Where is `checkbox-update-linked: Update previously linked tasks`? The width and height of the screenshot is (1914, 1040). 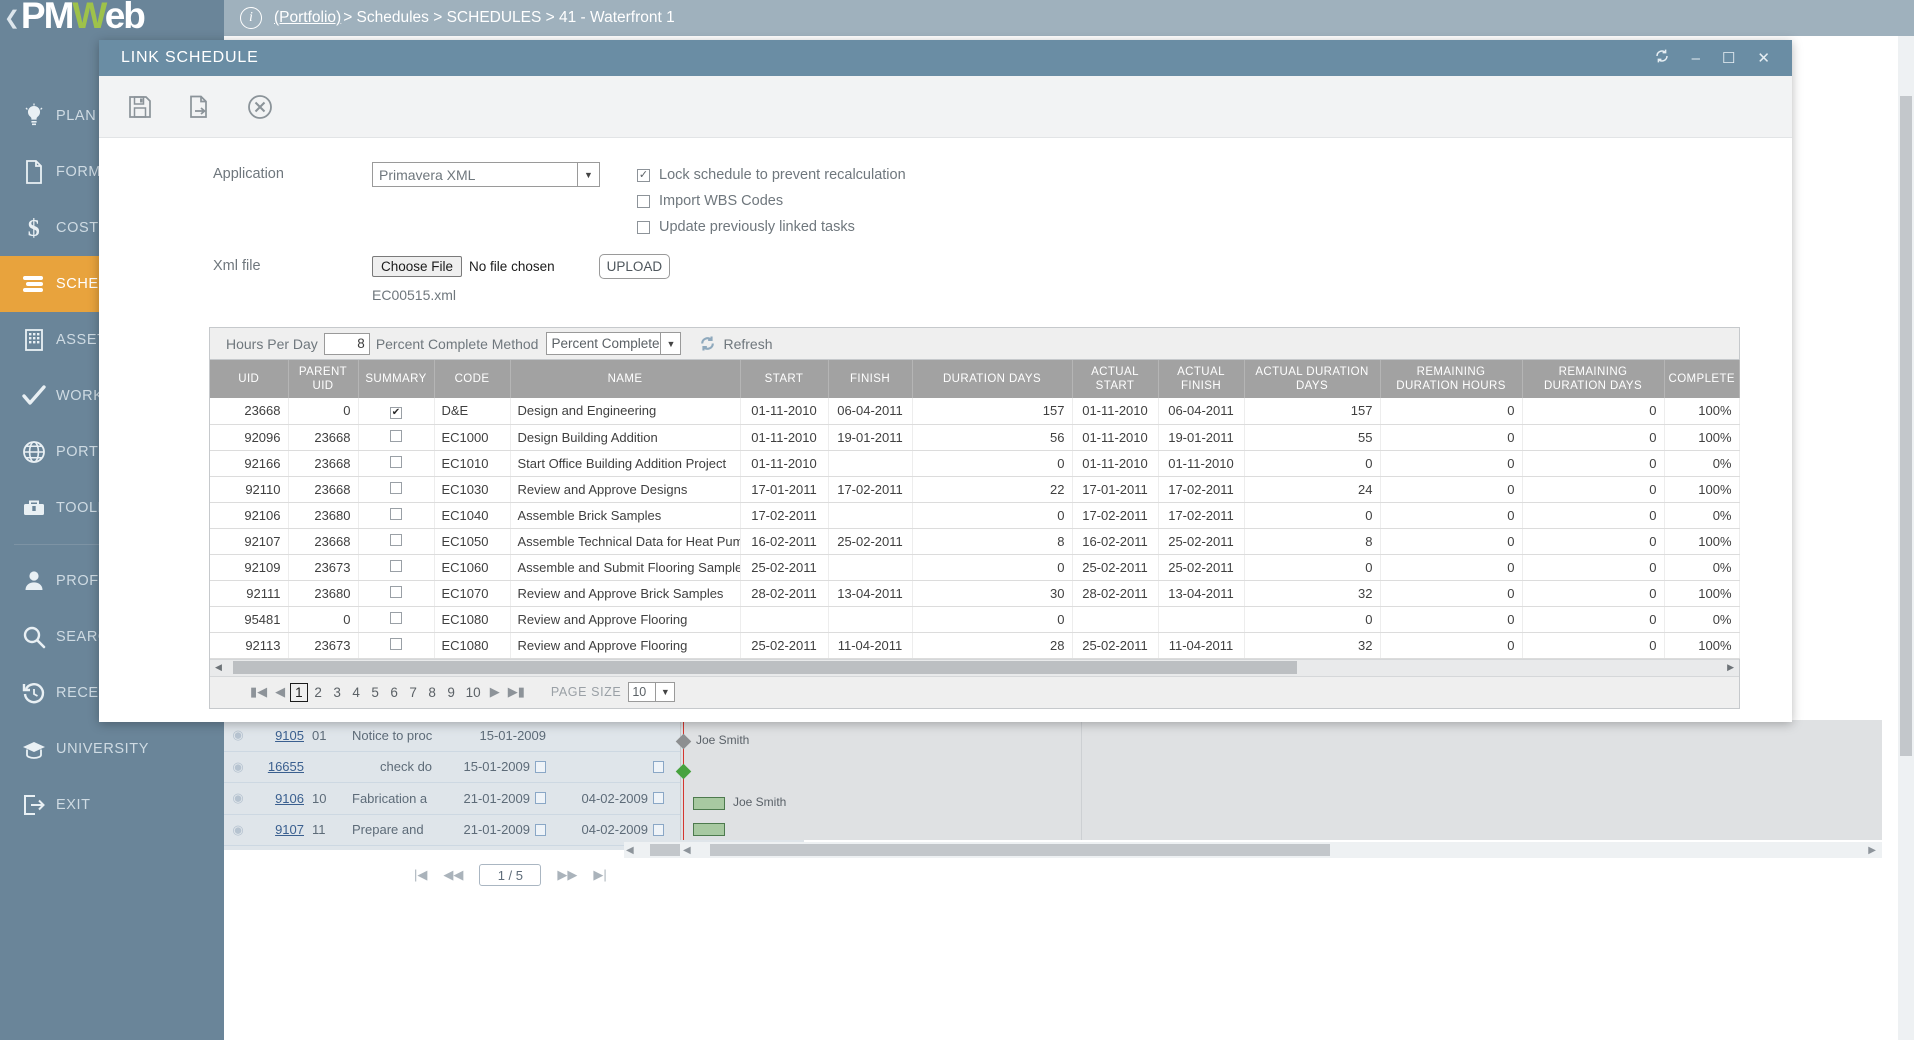
checkbox-update-linked: Update previously linked tasks is located at coordinates (771, 227).